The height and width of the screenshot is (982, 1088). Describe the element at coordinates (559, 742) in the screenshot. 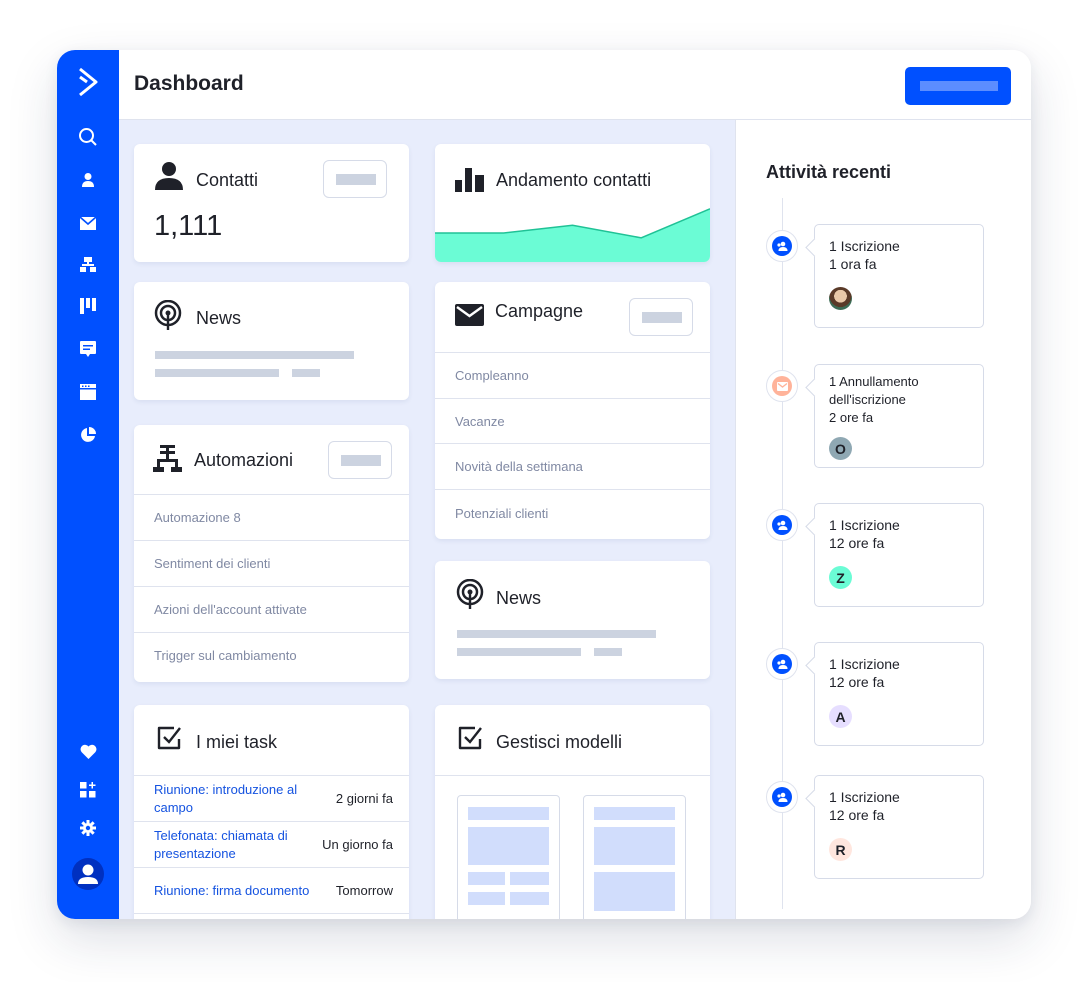

I see `card-title: Gestisci modelli` at that location.